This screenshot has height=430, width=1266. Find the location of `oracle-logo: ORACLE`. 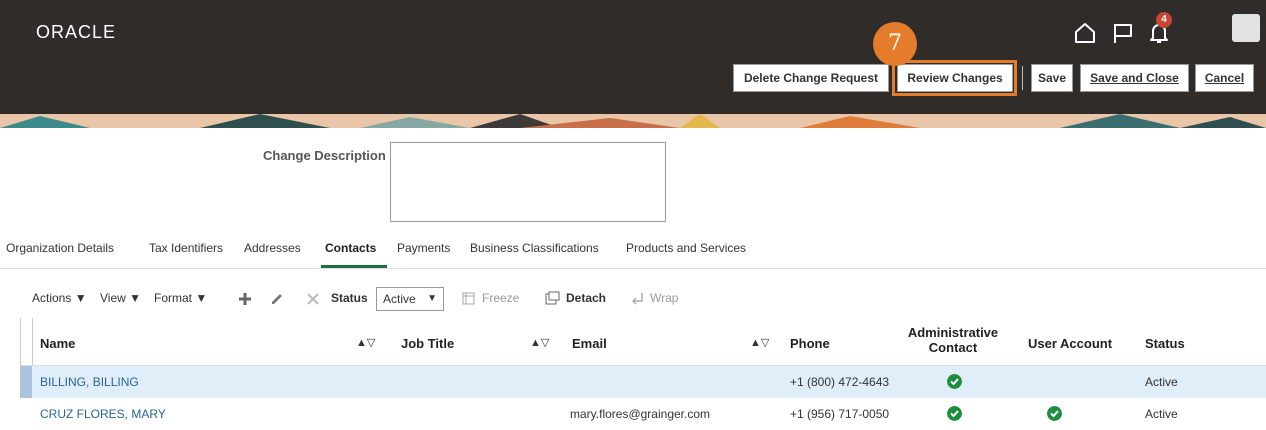

oracle-logo: ORACLE is located at coordinates (76, 32).